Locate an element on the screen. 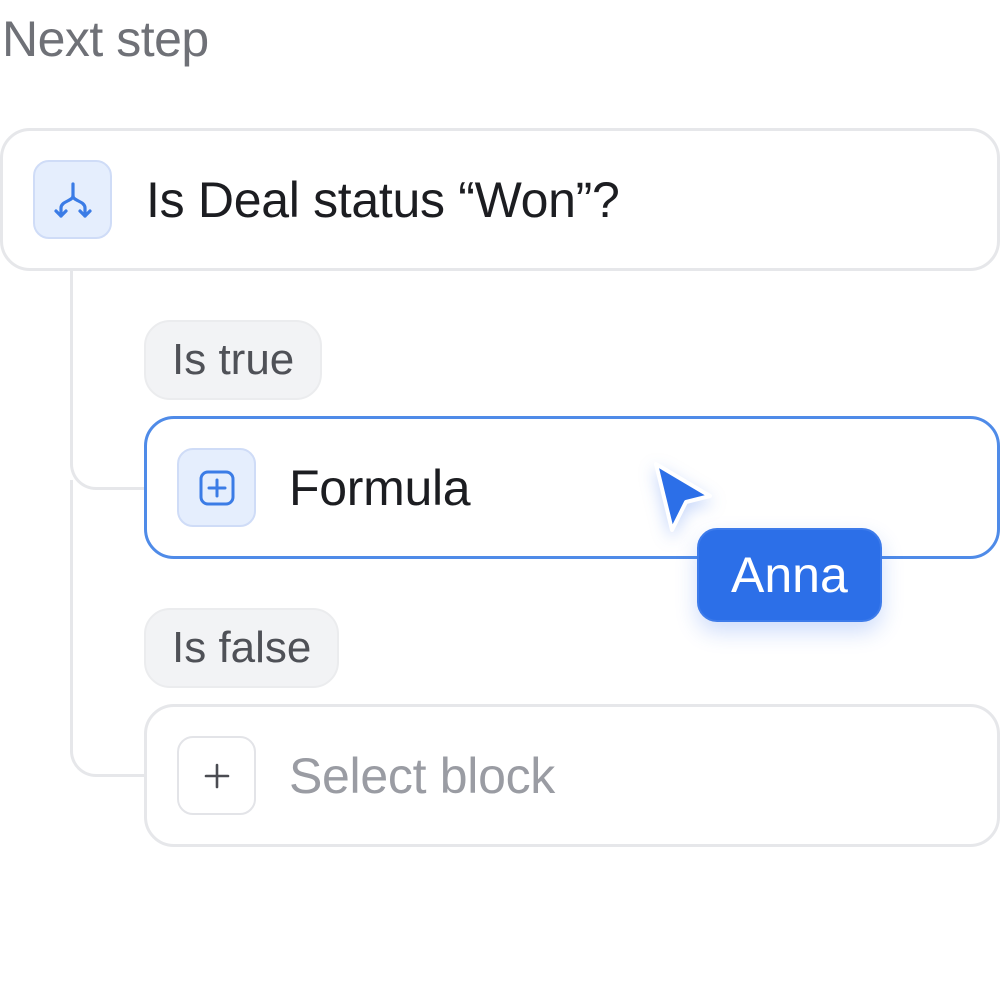 Image resolution: width=1000 pixels, height=1008 pixels. condition-label: Is Deal status “Won”? is located at coordinates (383, 200).